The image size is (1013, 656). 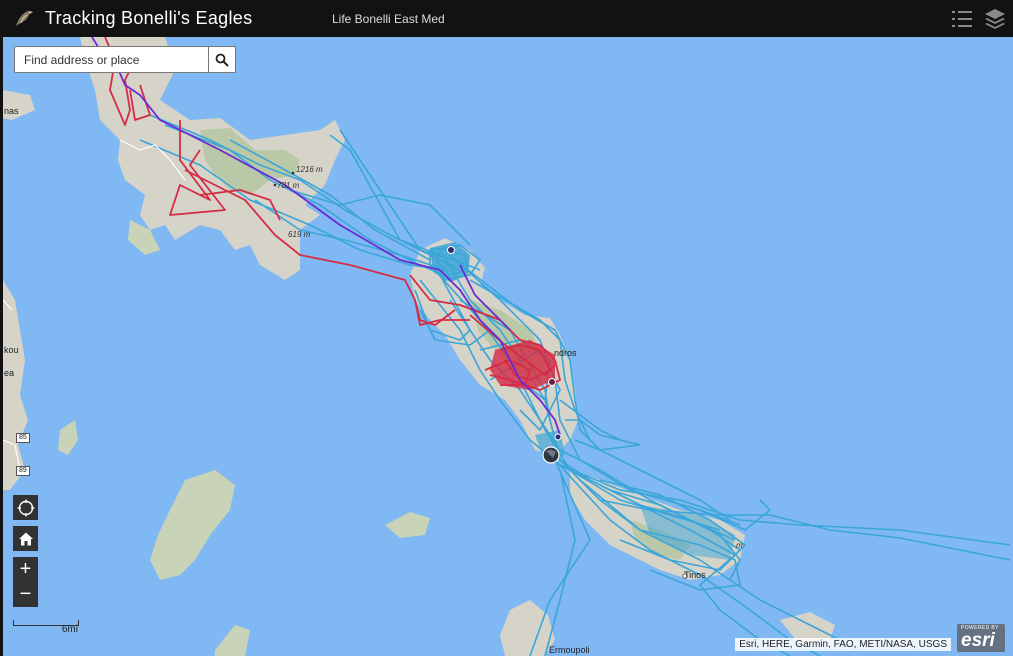 I want to click on locate-button, so click(x=25, y=507).